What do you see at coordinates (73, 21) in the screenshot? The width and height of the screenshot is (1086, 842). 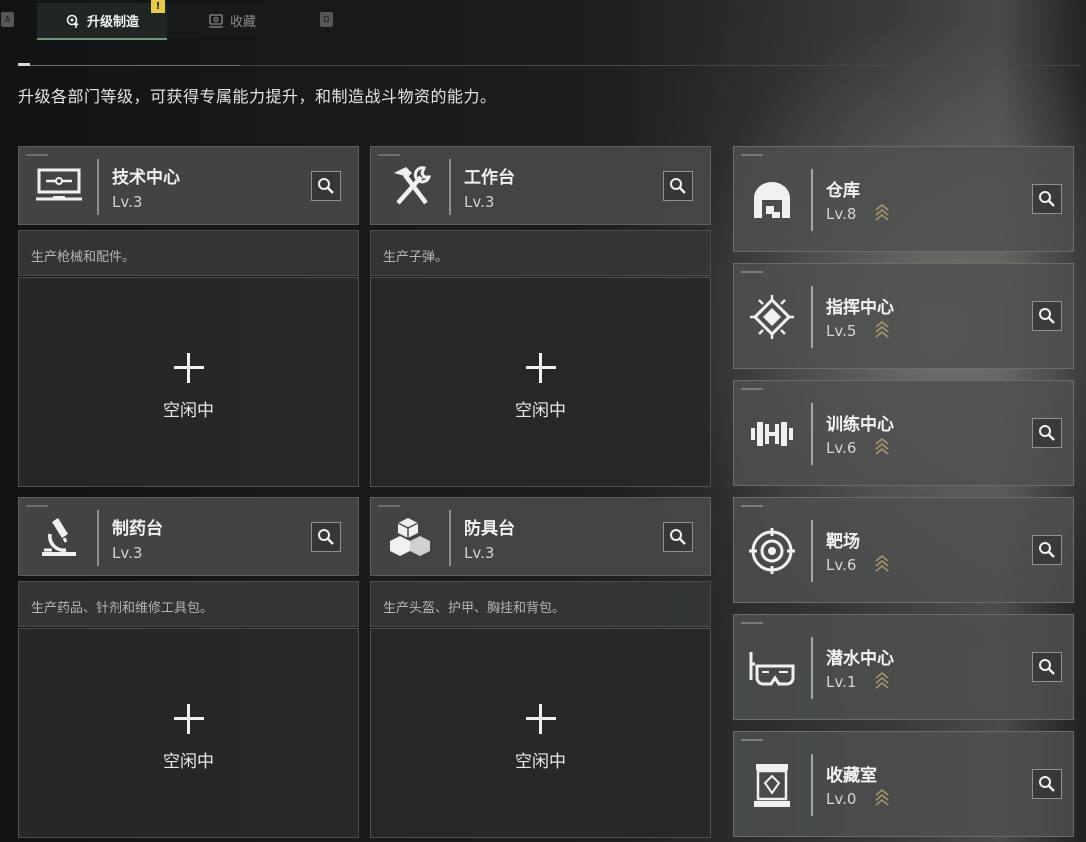 I see `upgrade-gear-icon` at bounding box center [73, 21].